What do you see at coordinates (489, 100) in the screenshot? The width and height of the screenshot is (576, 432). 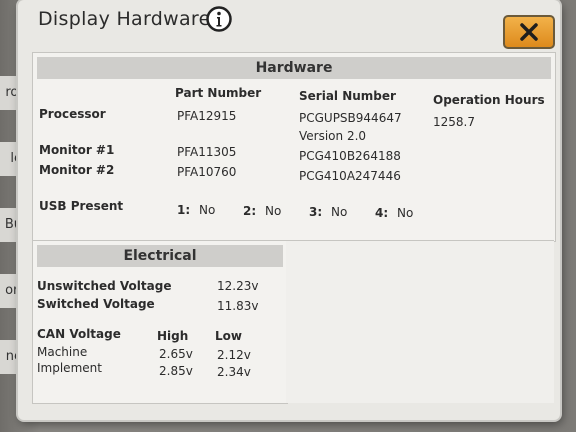 I see `operation-hours-header: Operation Hours` at bounding box center [489, 100].